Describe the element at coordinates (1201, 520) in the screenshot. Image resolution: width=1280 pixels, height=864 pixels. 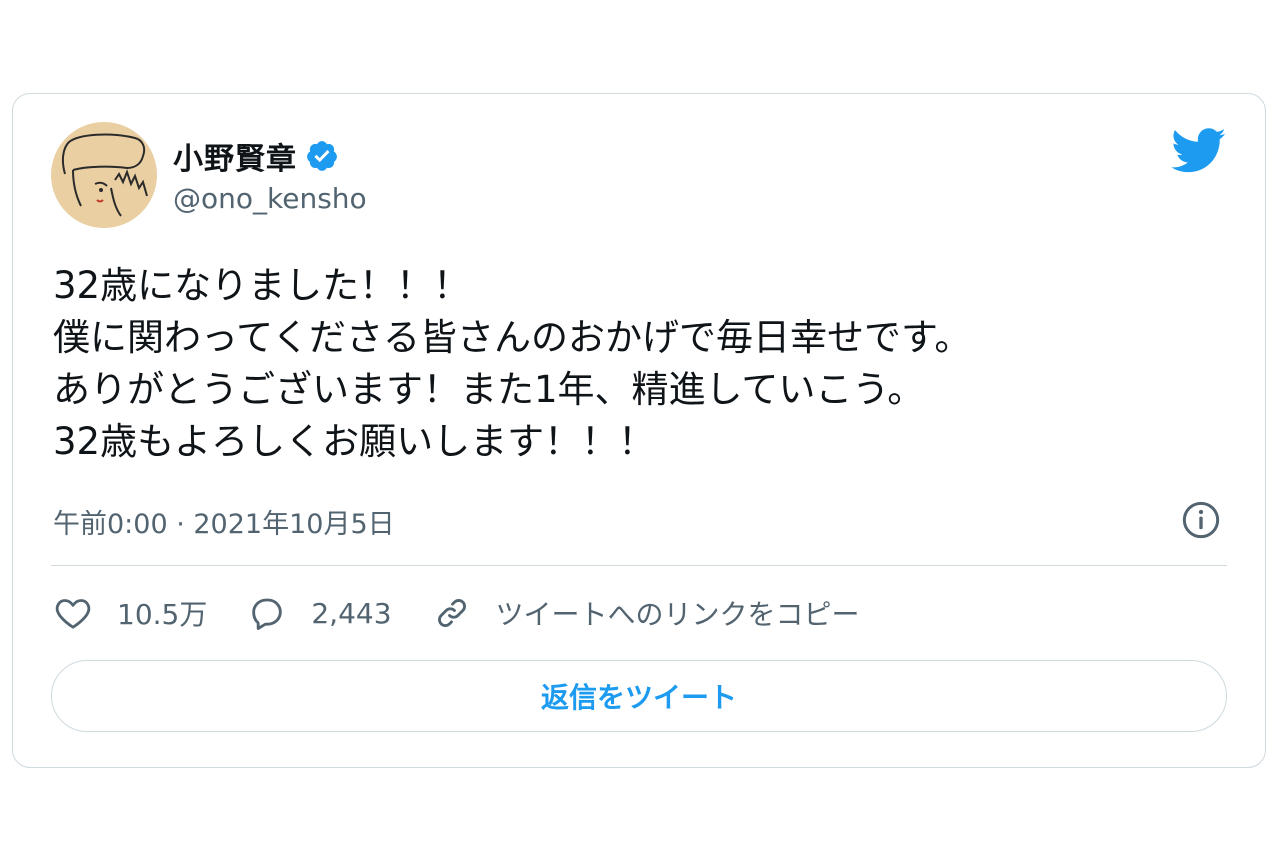
I see `info-icon` at that location.